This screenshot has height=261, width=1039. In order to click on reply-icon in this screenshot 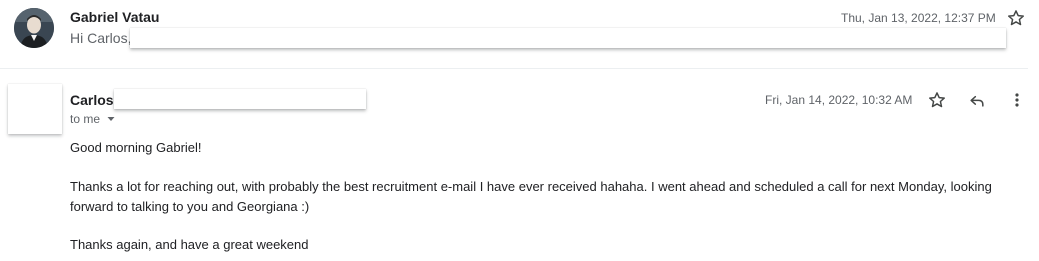, I will do `click(977, 100)`.